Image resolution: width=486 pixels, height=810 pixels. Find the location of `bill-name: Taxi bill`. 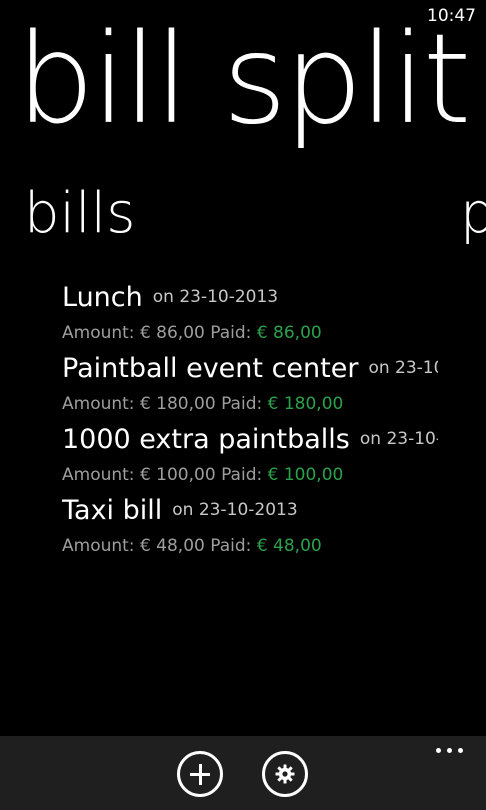

bill-name: Taxi bill is located at coordinates (112, 510).